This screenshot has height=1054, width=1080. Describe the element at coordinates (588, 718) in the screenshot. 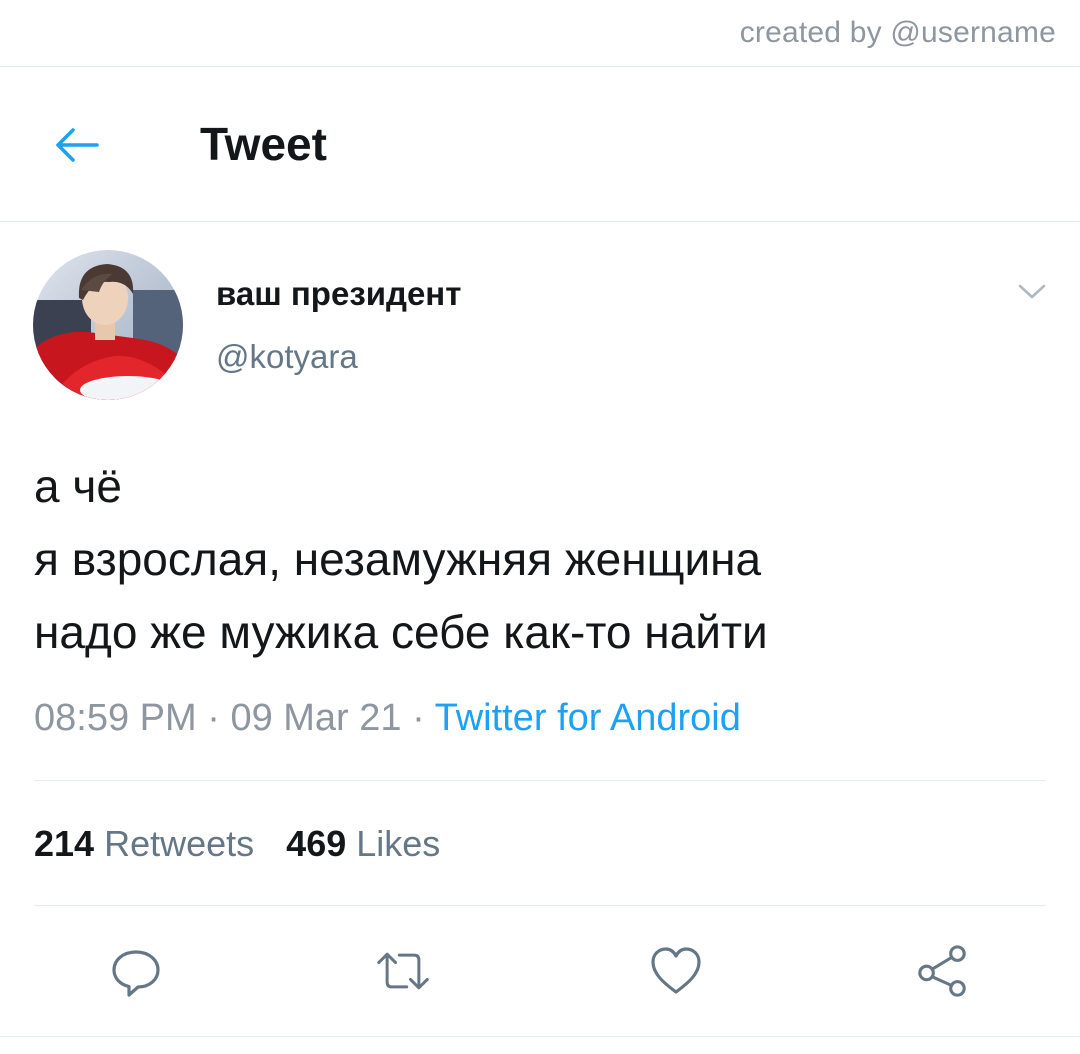

I see `tweet-source-link: Twitter for Android` at that location.